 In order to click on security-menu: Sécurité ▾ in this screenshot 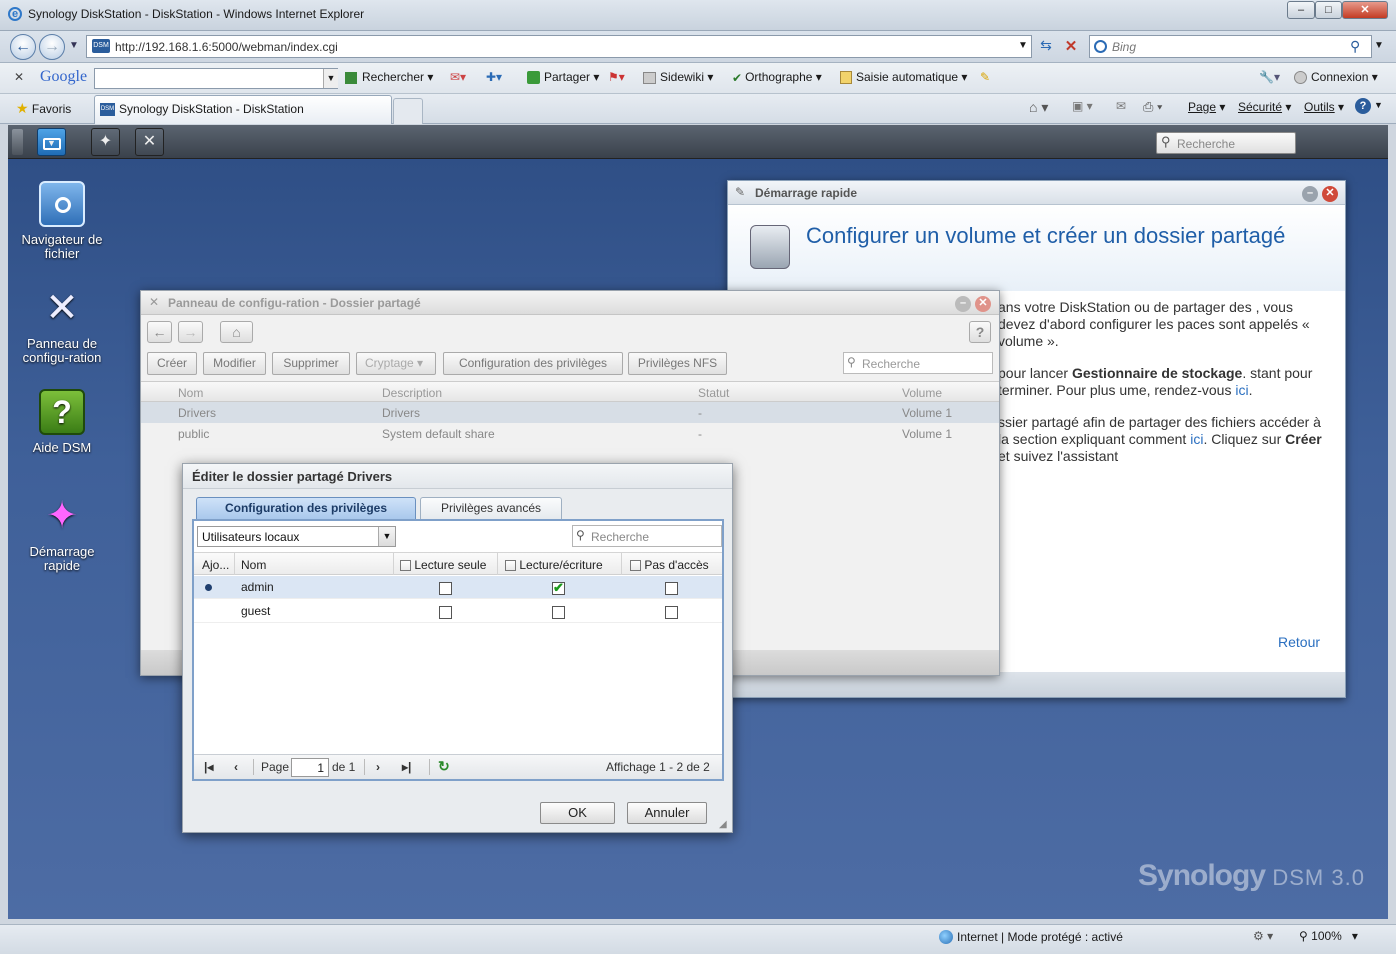, I will do `click(1264, 107)`.